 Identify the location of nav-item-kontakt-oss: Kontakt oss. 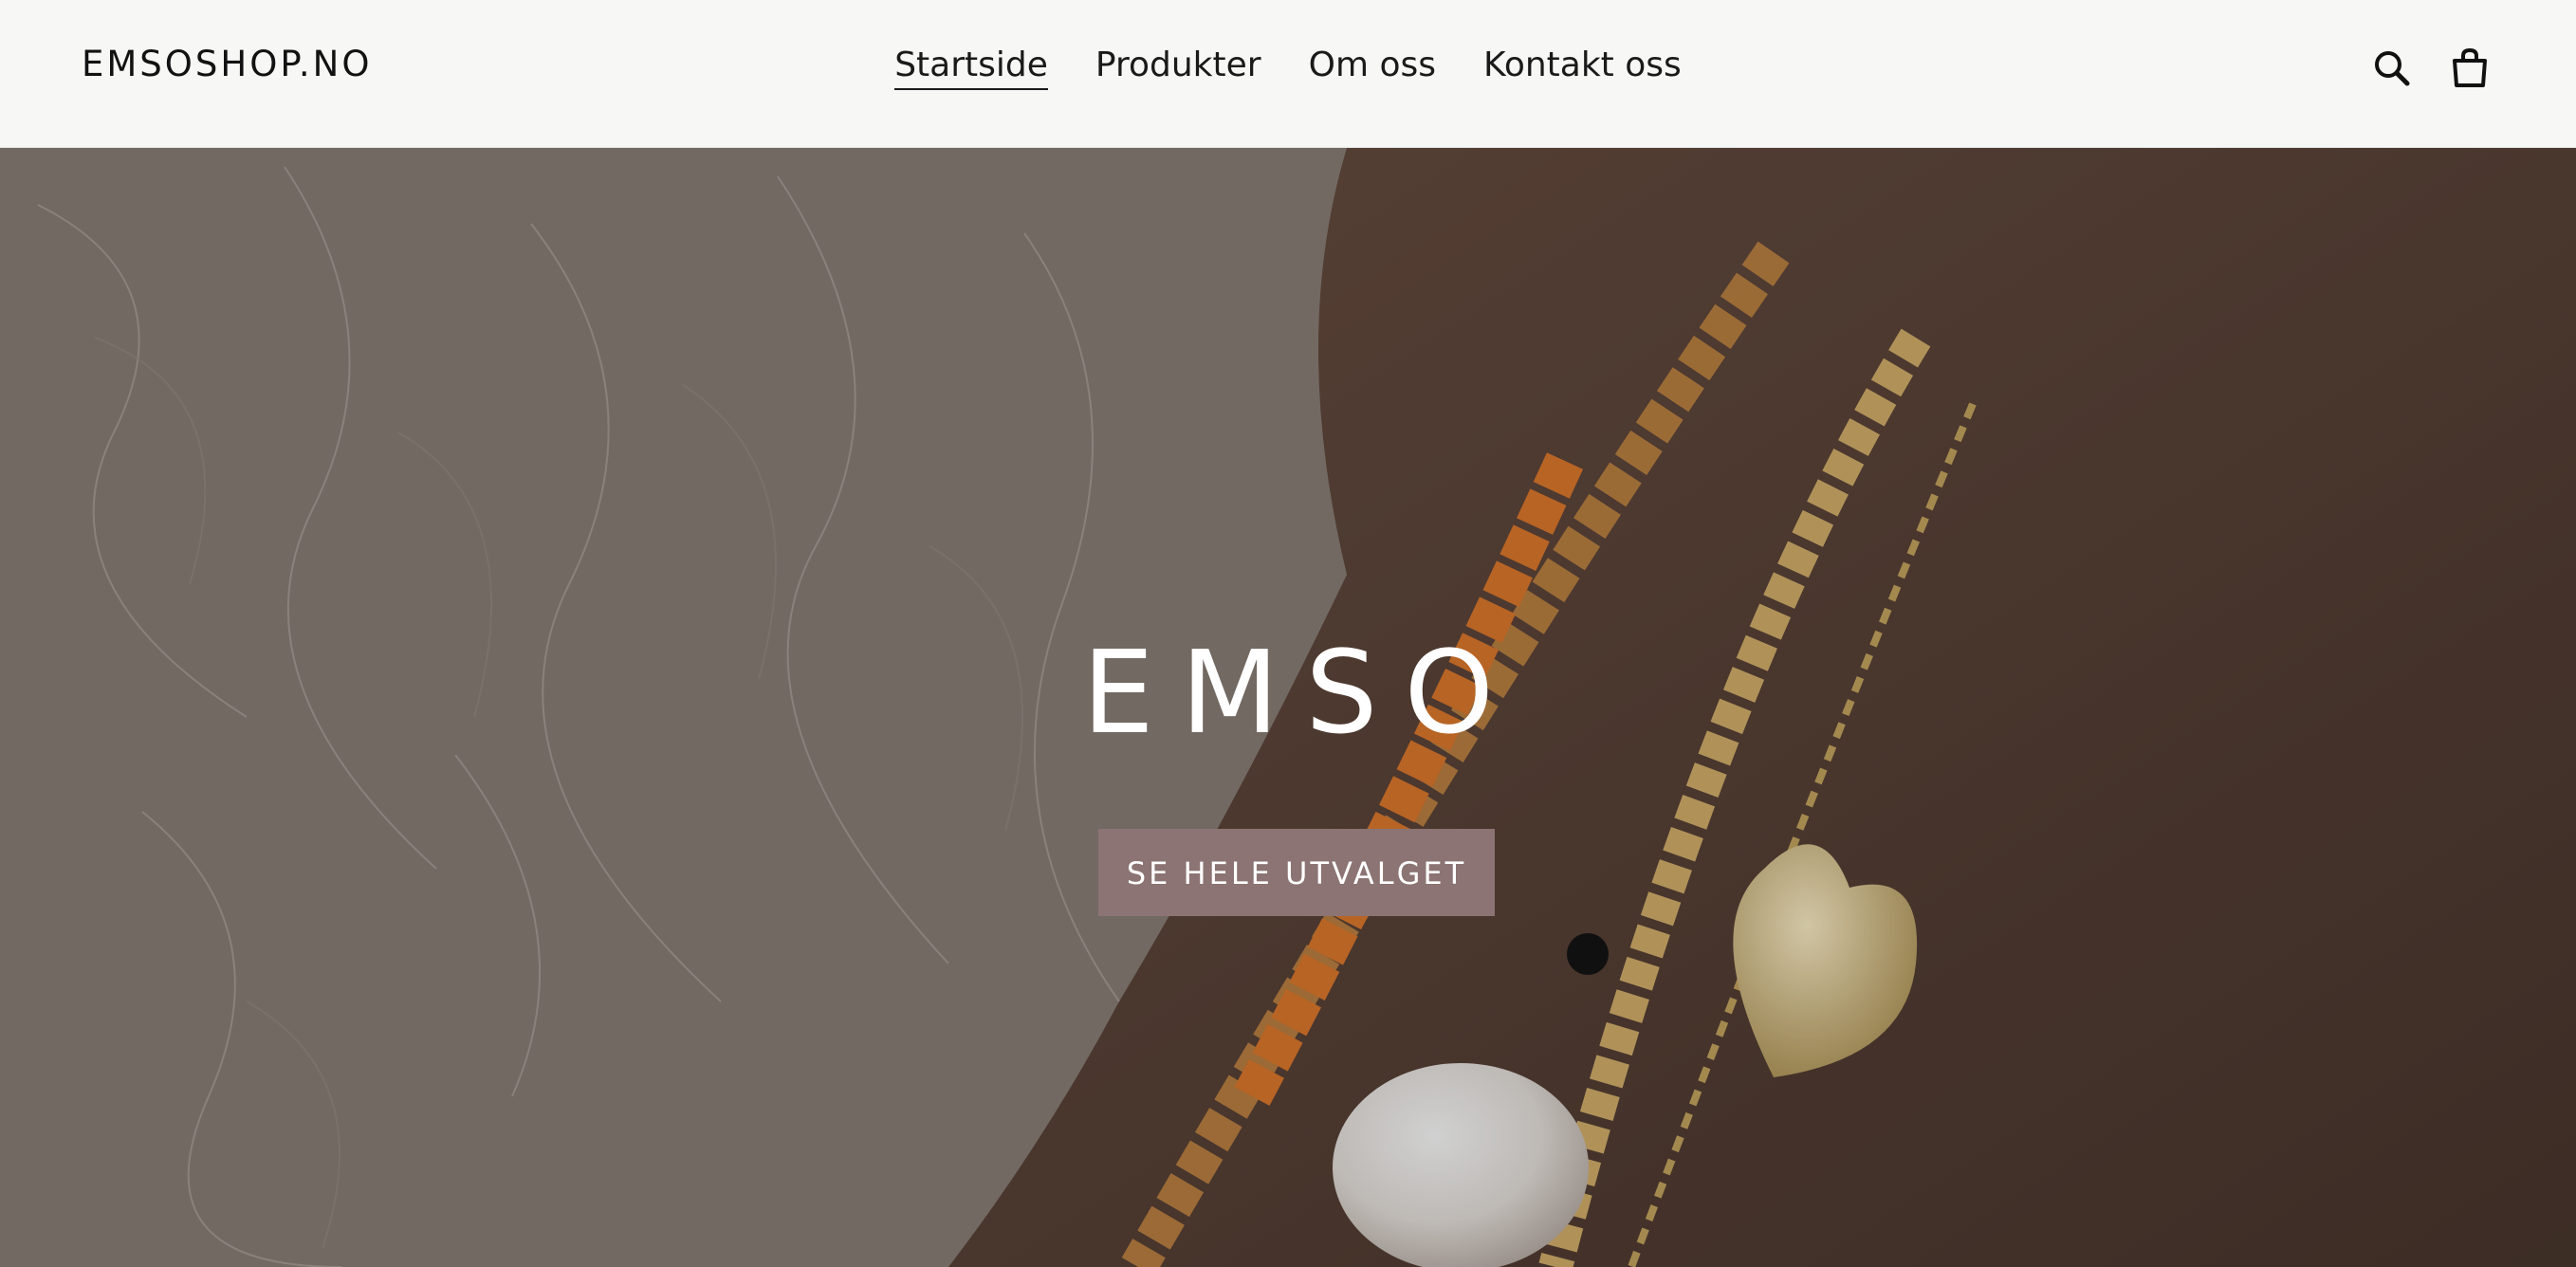
(1582, 67).